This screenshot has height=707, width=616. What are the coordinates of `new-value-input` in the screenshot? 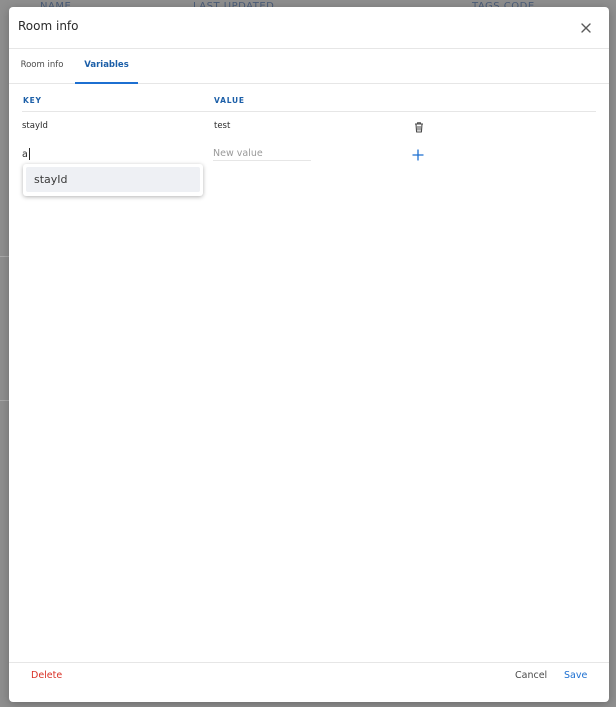 It's located at (262, 154).